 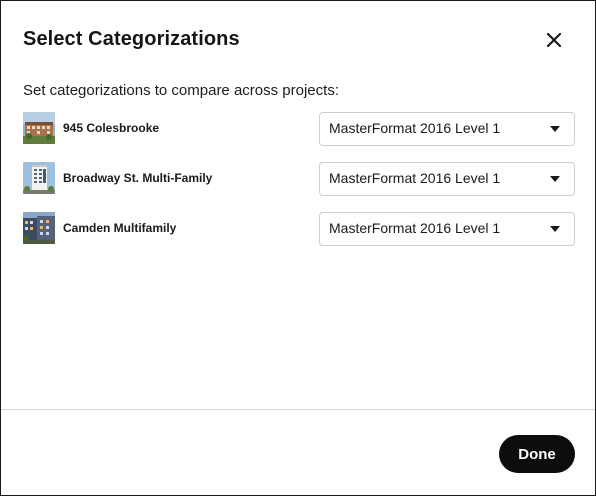 I want to click on dialog-title: Select Categorizations, so click(x=131, y=39).